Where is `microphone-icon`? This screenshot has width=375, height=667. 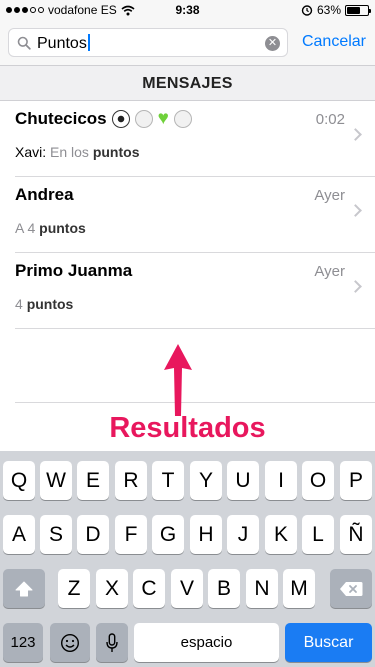 microphone-icon is located at coordinates (112, 643).